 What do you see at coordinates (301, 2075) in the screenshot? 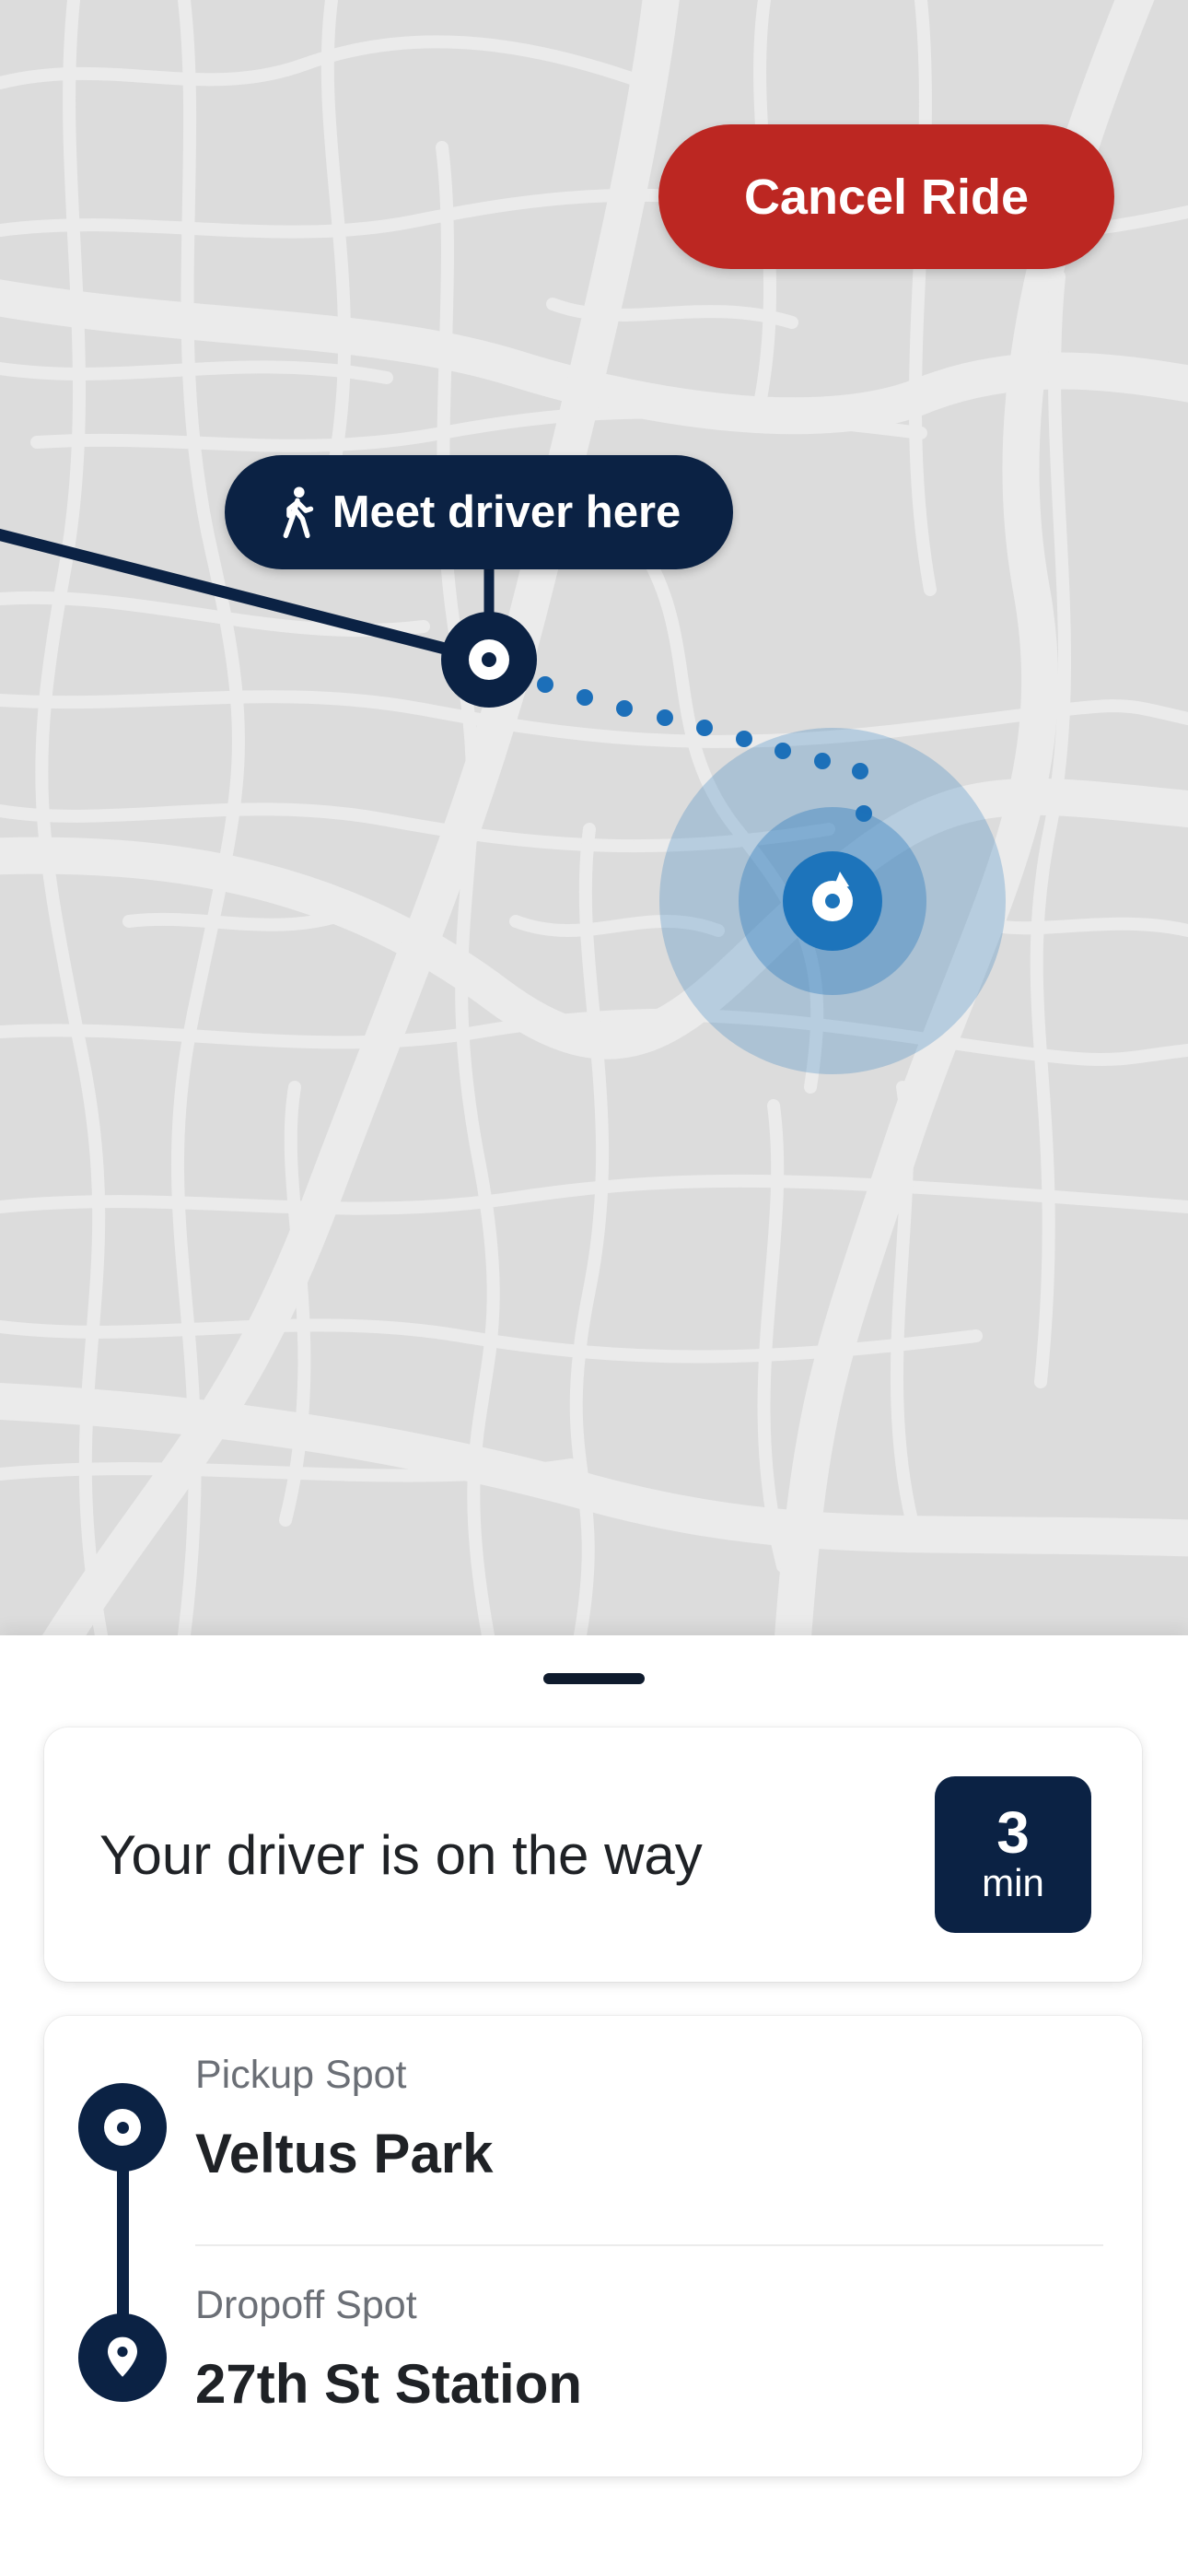
I see `pickup-label: Pickup Spot` at bounding box center [301, 2075].